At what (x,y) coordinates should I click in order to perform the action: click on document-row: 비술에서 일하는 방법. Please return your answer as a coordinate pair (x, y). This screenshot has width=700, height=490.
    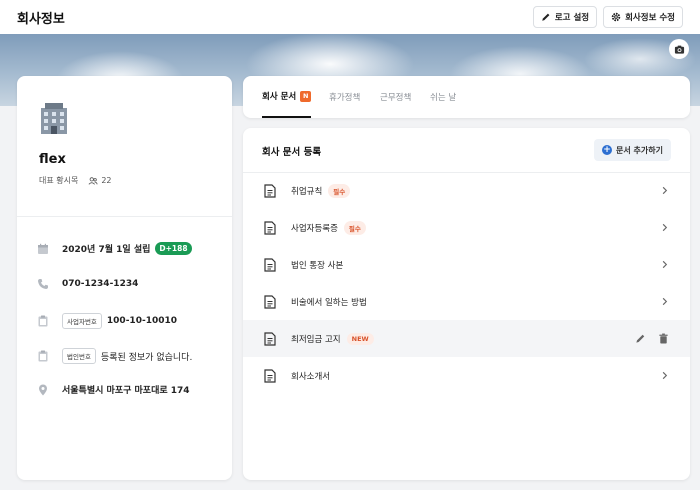
    Looking at the image, I should click on (466, 301).